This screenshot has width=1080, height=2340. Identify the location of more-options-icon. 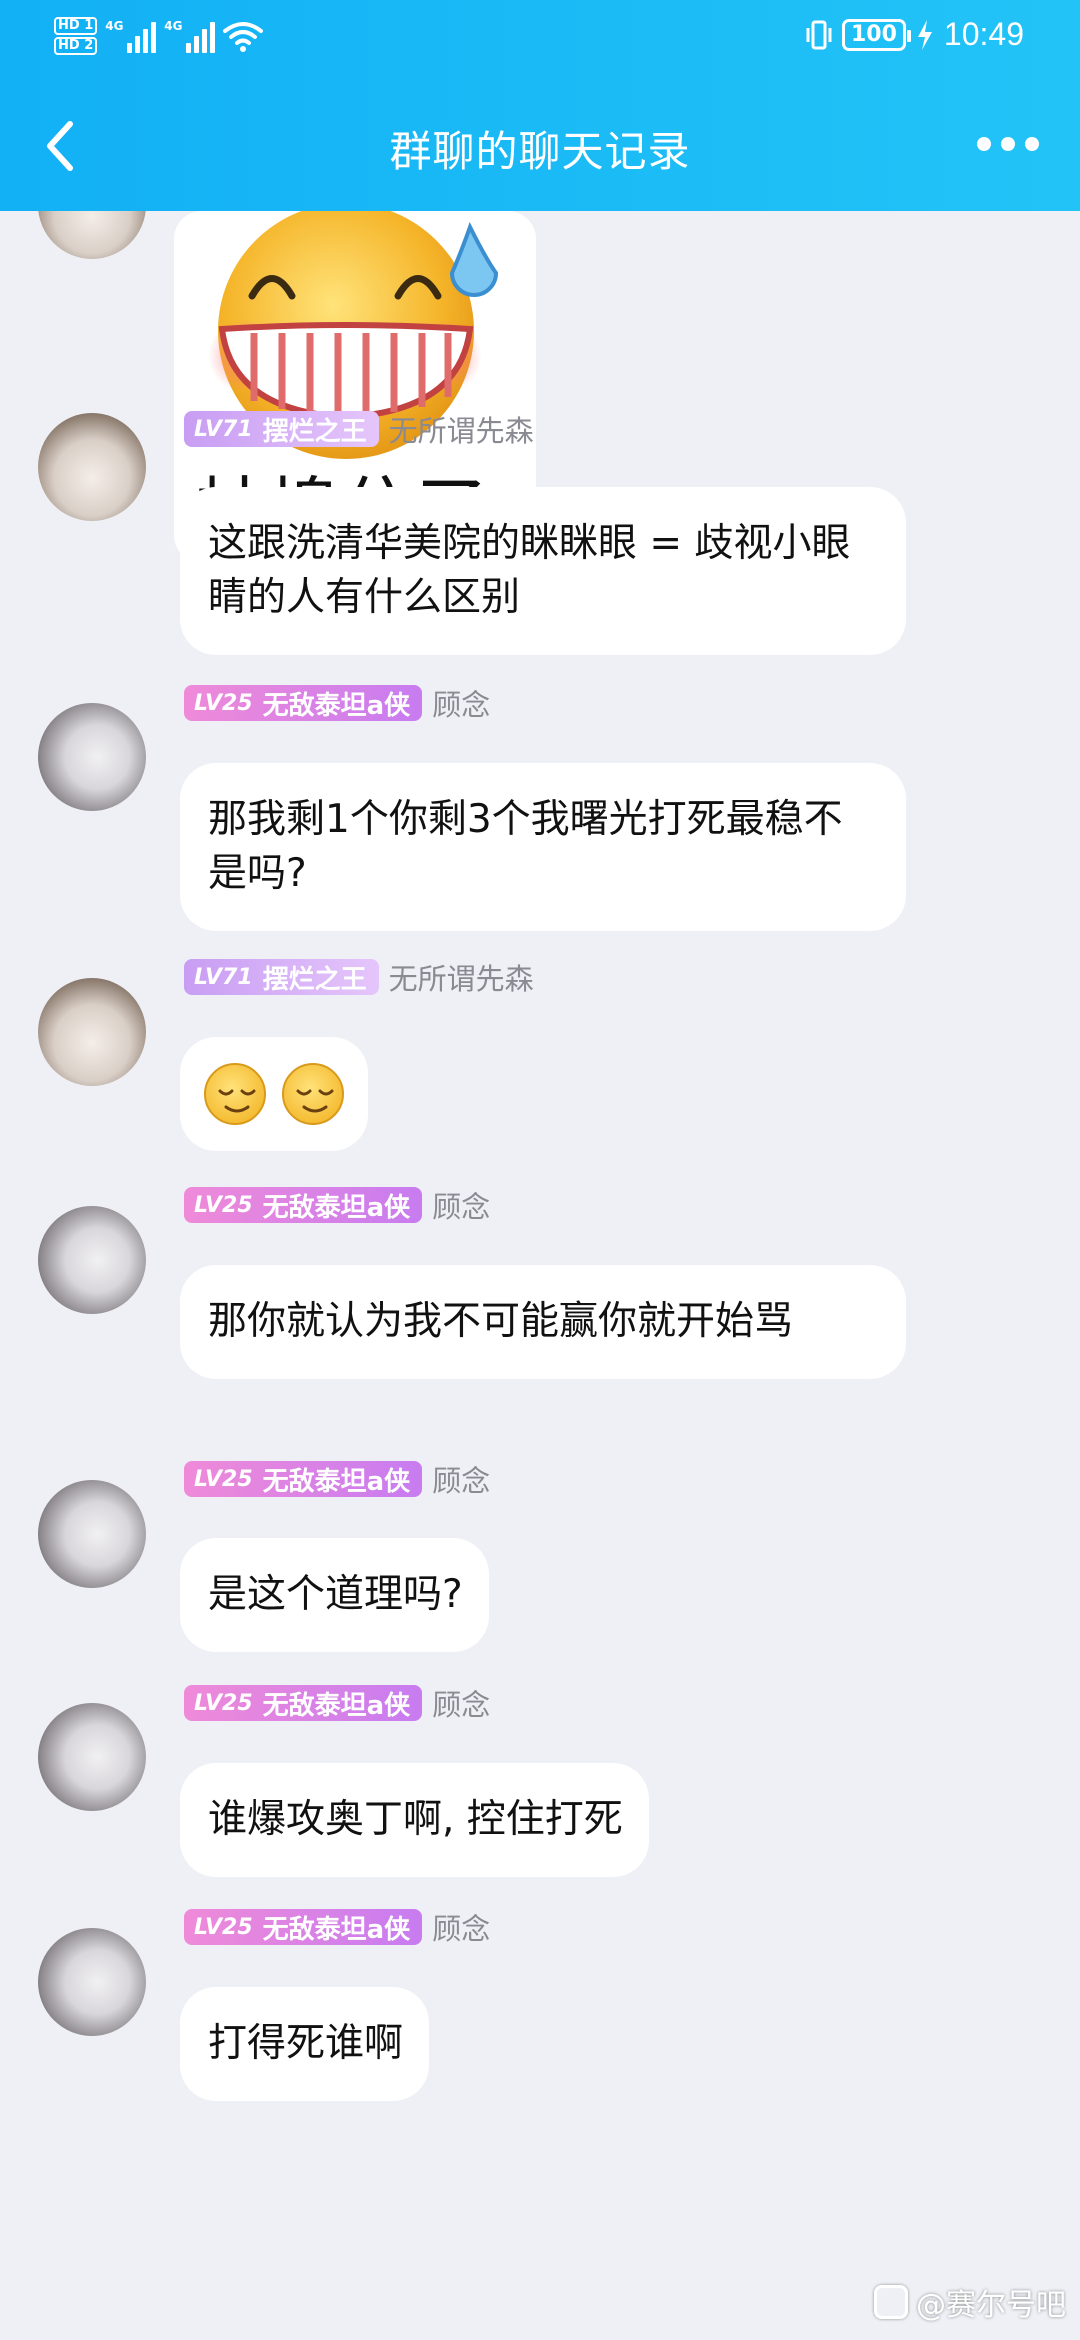
(1008, 144).